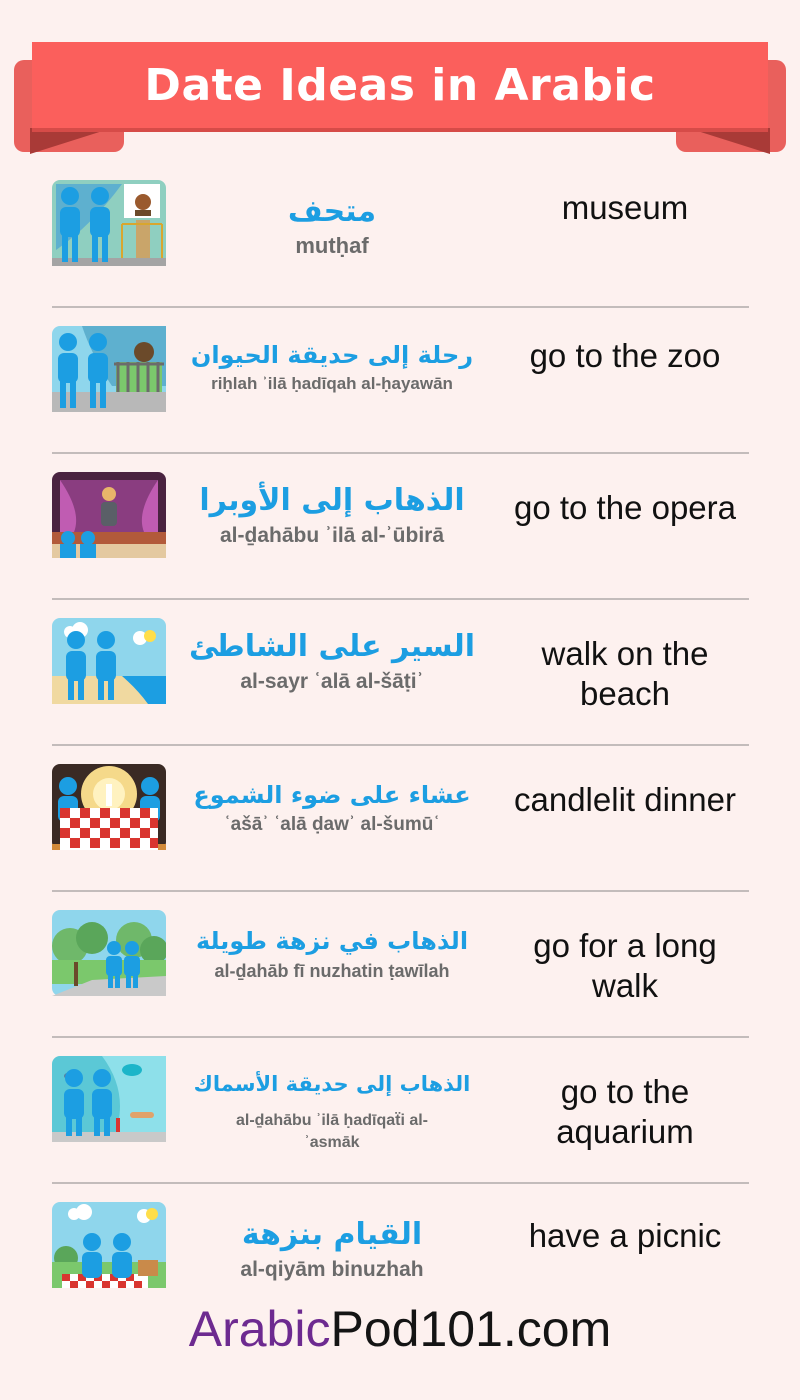 The height and width of the screenshot is (1400, 800). What do you see at coordinates (109, 223) in the screenshot?
I see `museum-icon` at bounding box center [109, 223].